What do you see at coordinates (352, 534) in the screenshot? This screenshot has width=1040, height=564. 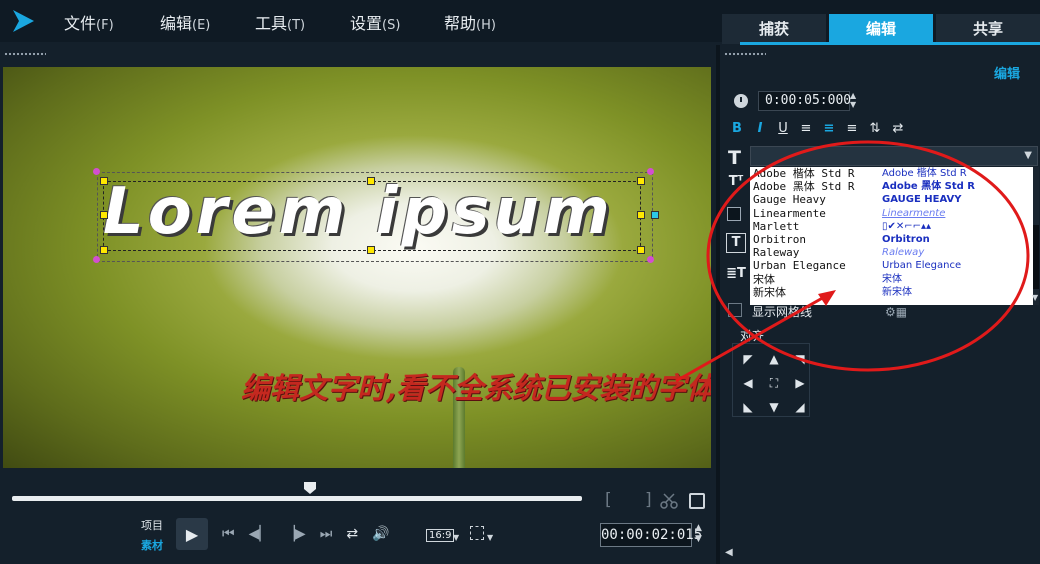 I see `repeat-icon: ⇄` at bounding box center [352, 534].